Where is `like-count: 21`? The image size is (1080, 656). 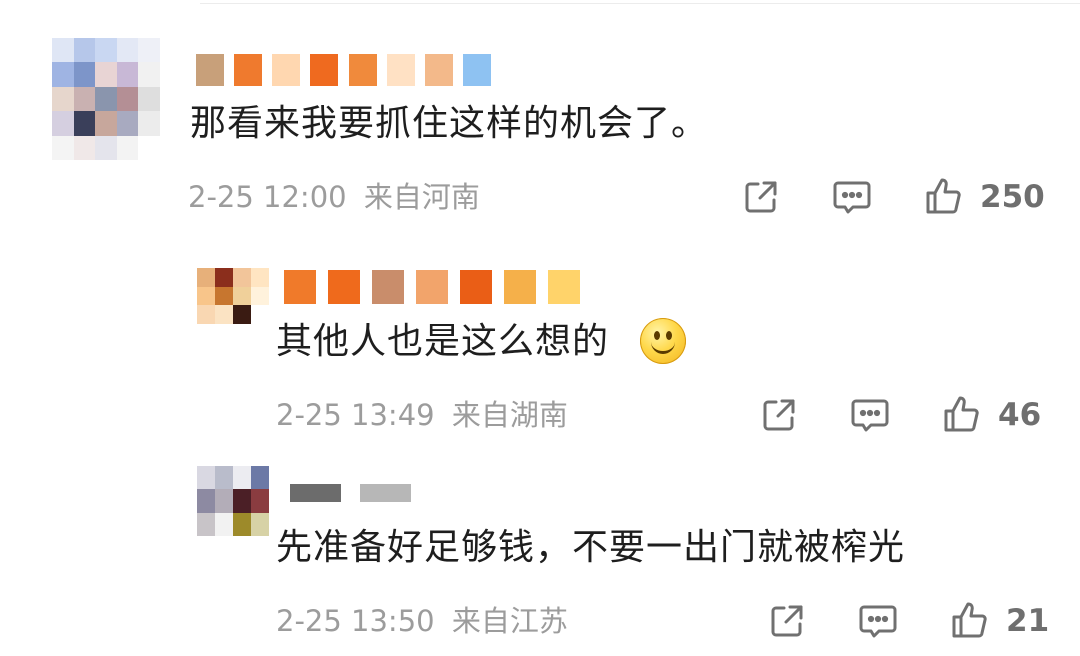 like-count: 21 is located at coordinates (1028, 621).